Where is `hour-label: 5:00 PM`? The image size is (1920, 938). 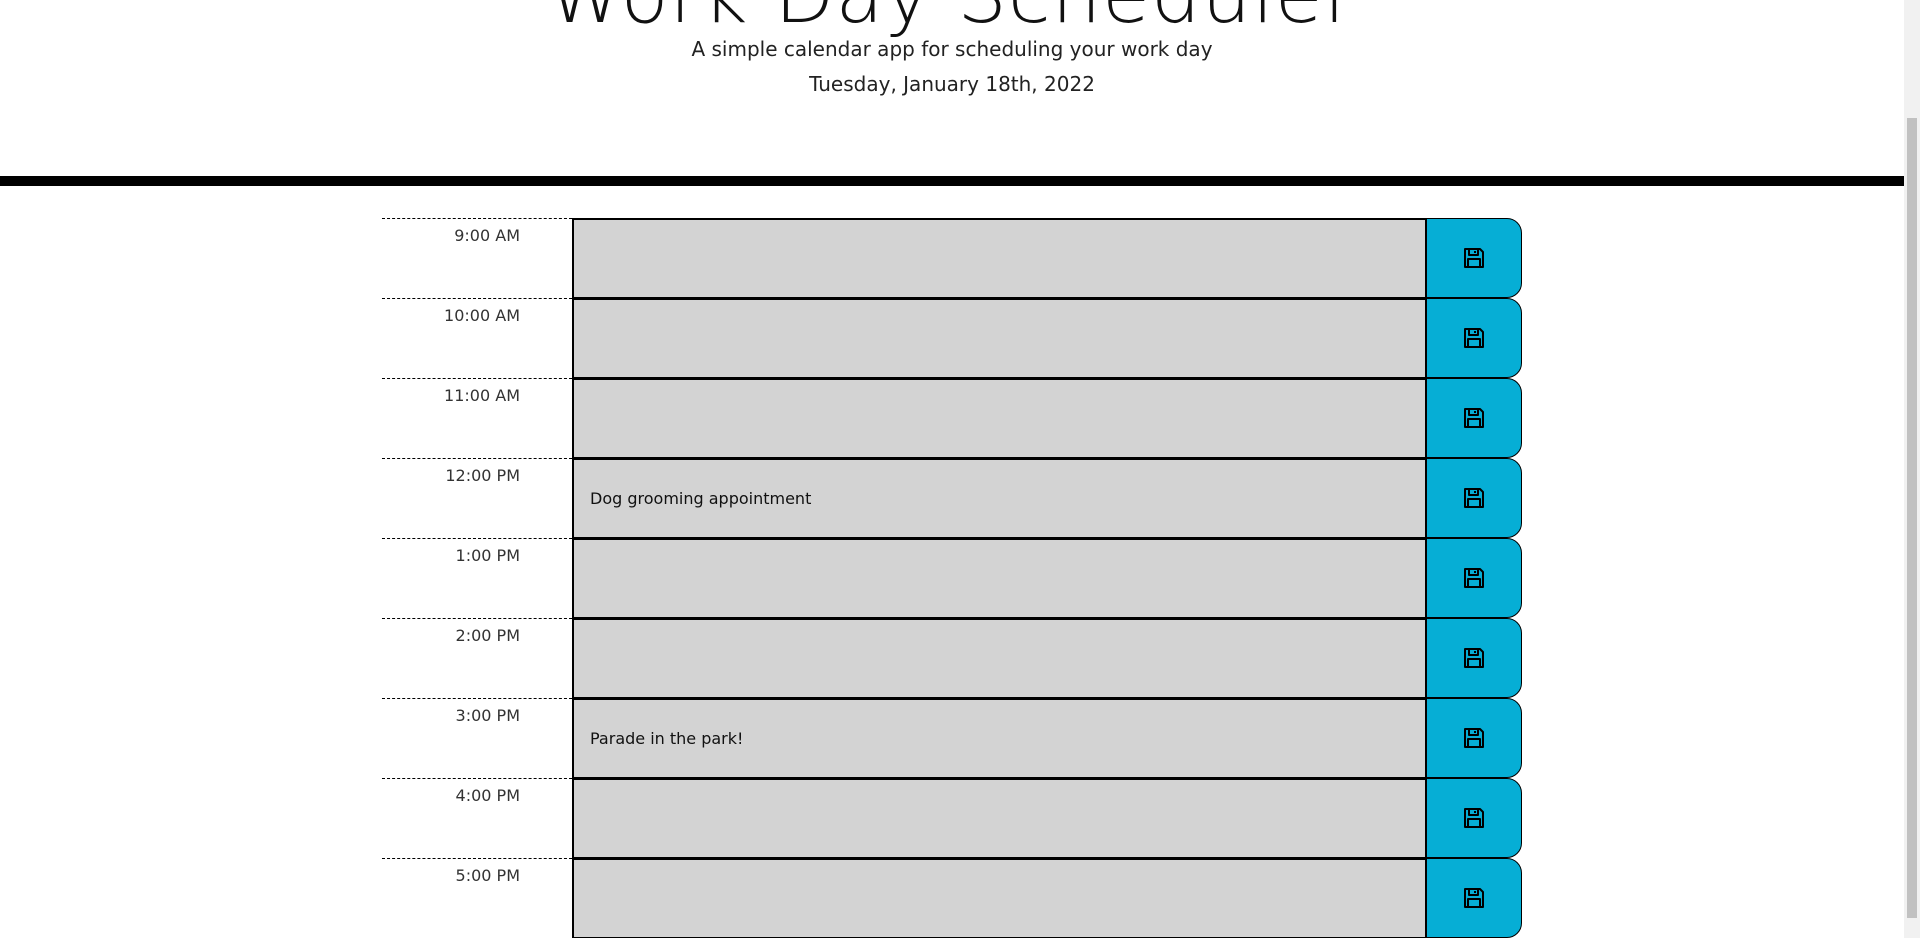
hour-label: 5:00 PM is located at coordinates (477, 898).